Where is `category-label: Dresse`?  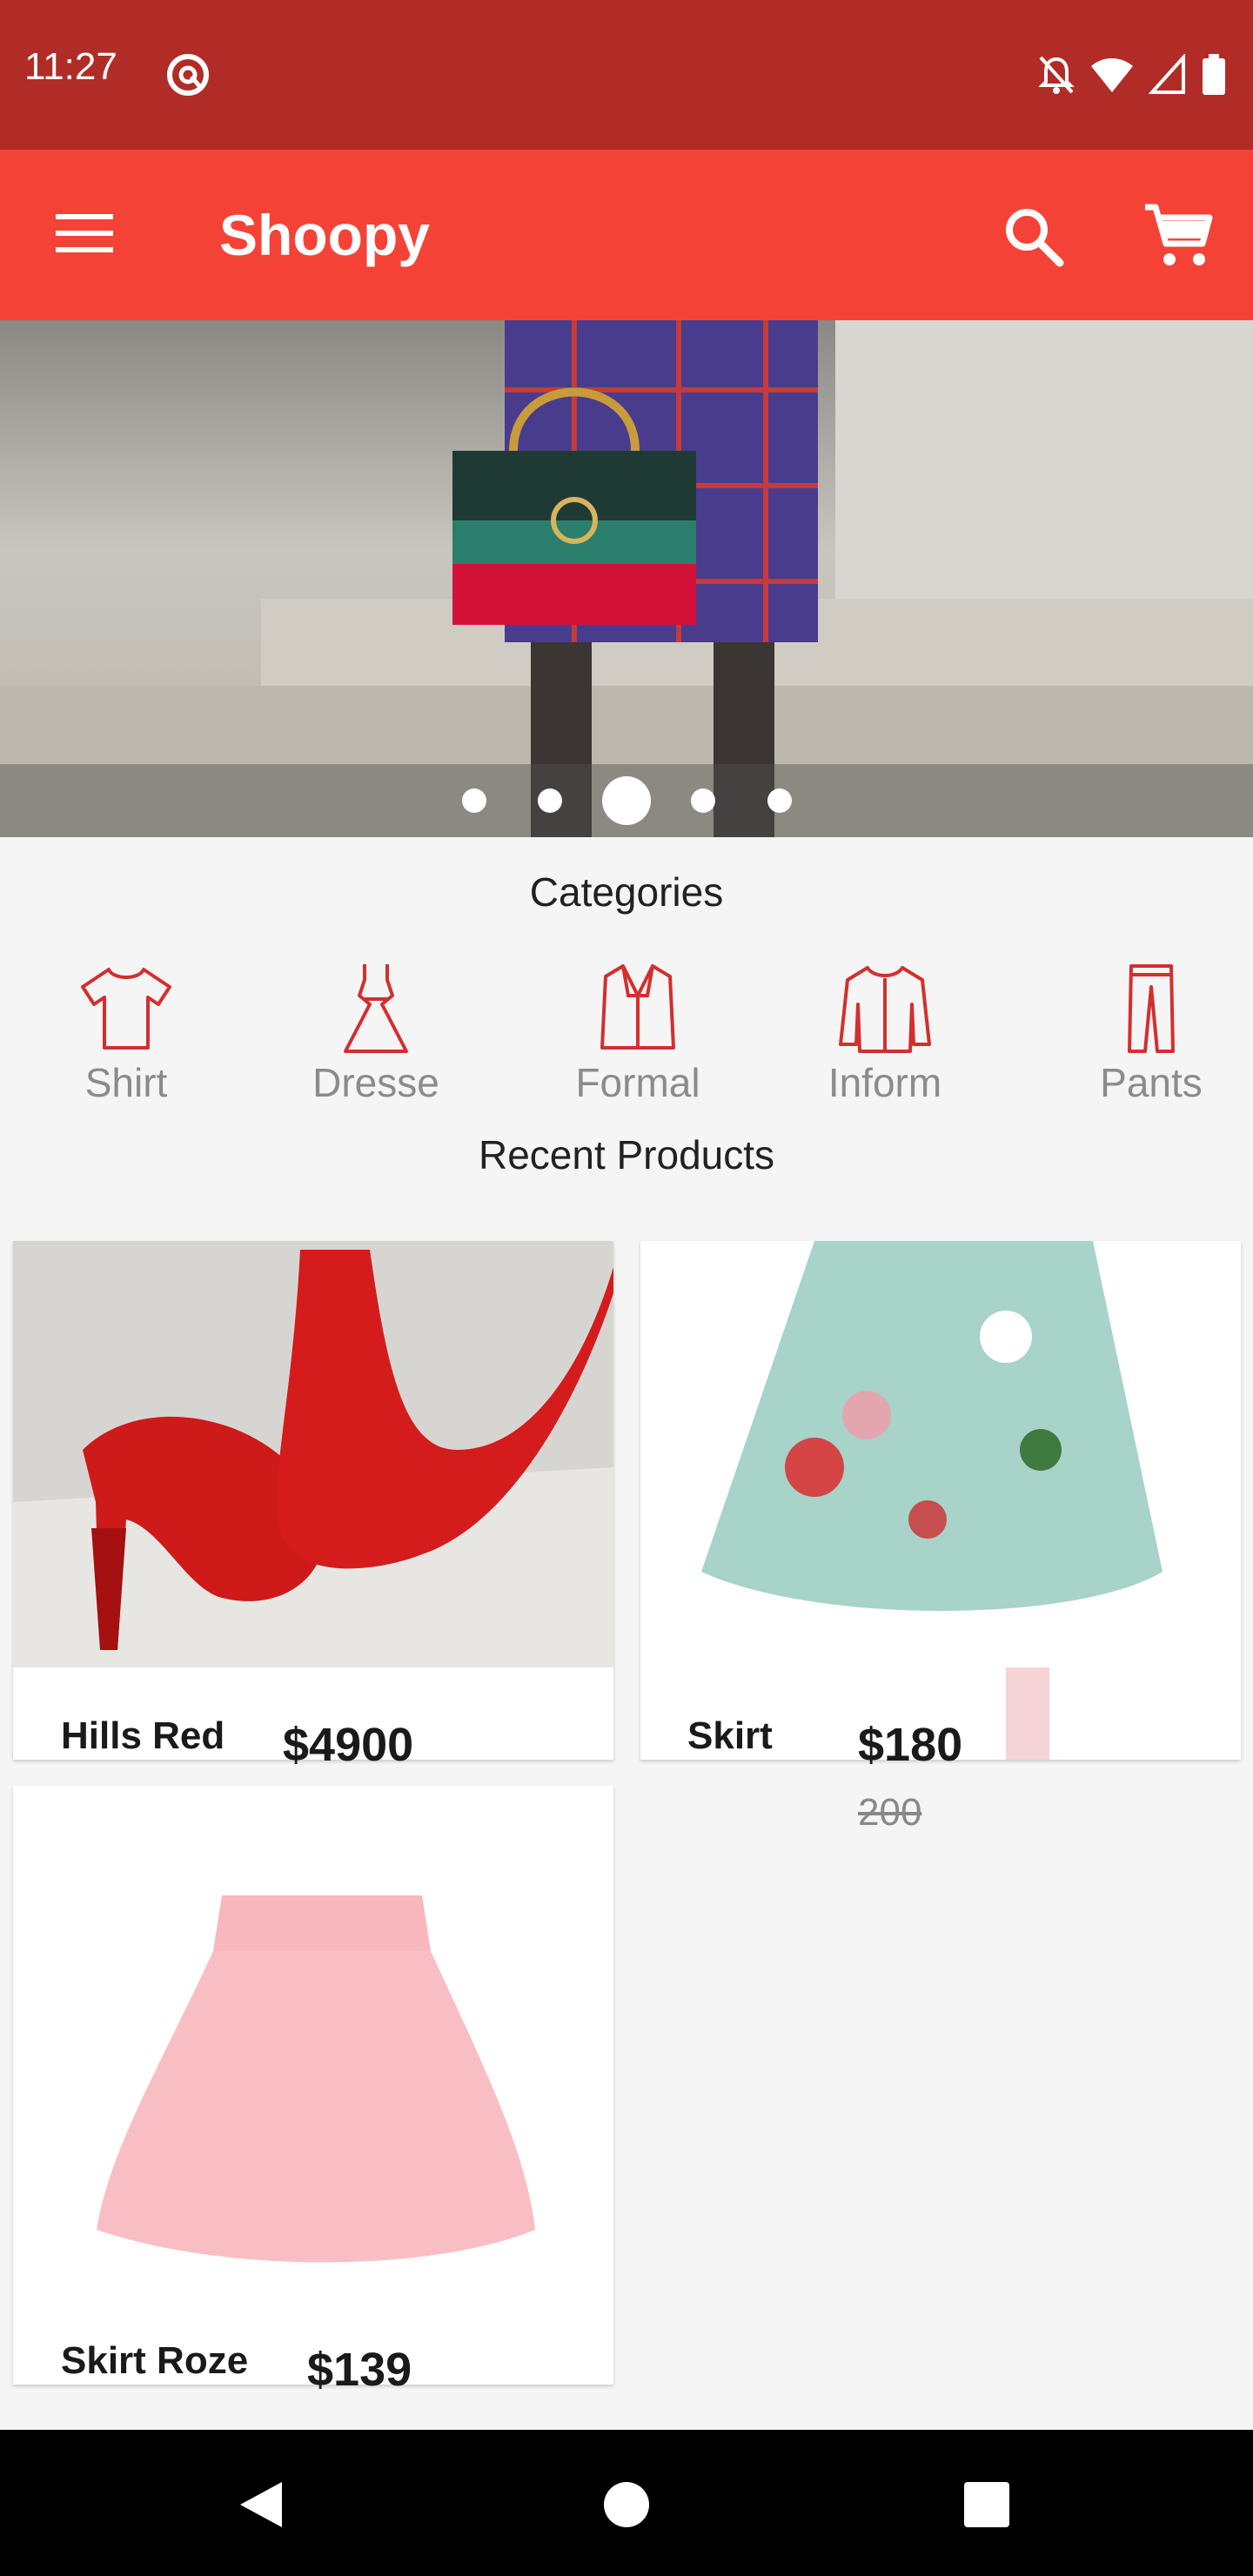
category-label: Dresse is located at coordinates (375, 1082).